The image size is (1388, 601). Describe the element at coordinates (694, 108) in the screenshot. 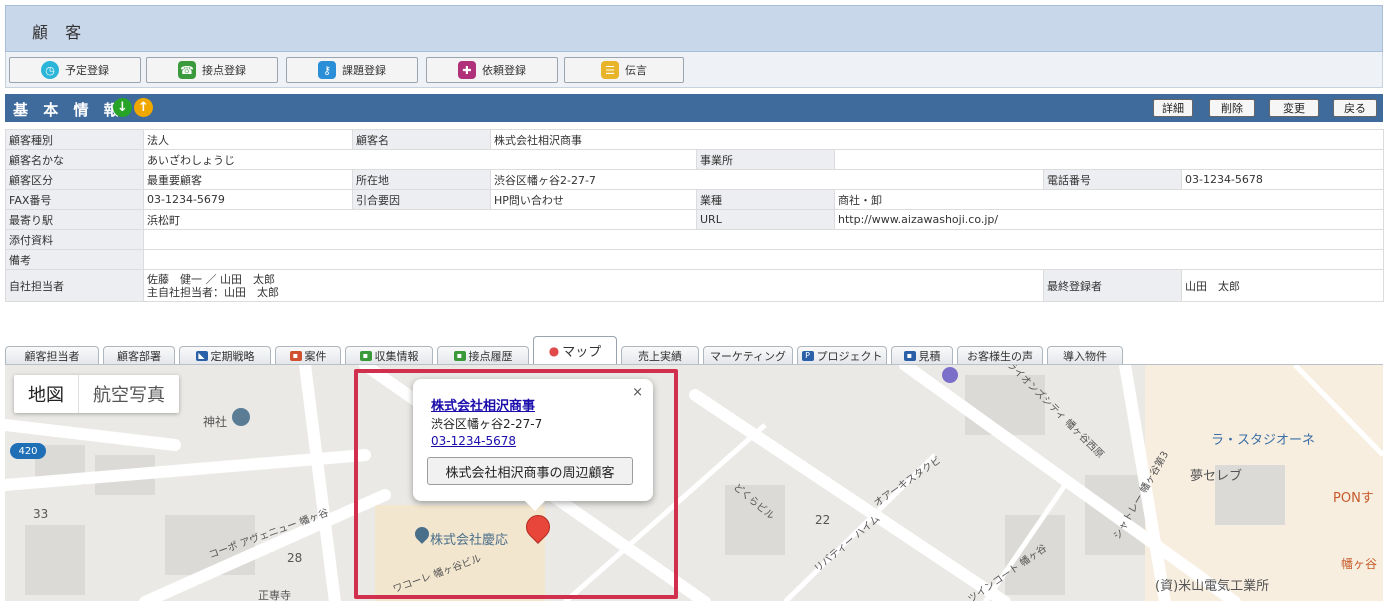

I see `basic-info-header: 基 本 情 報 ↓ ↑ 詳細 削除 変更 戻る` at that location.